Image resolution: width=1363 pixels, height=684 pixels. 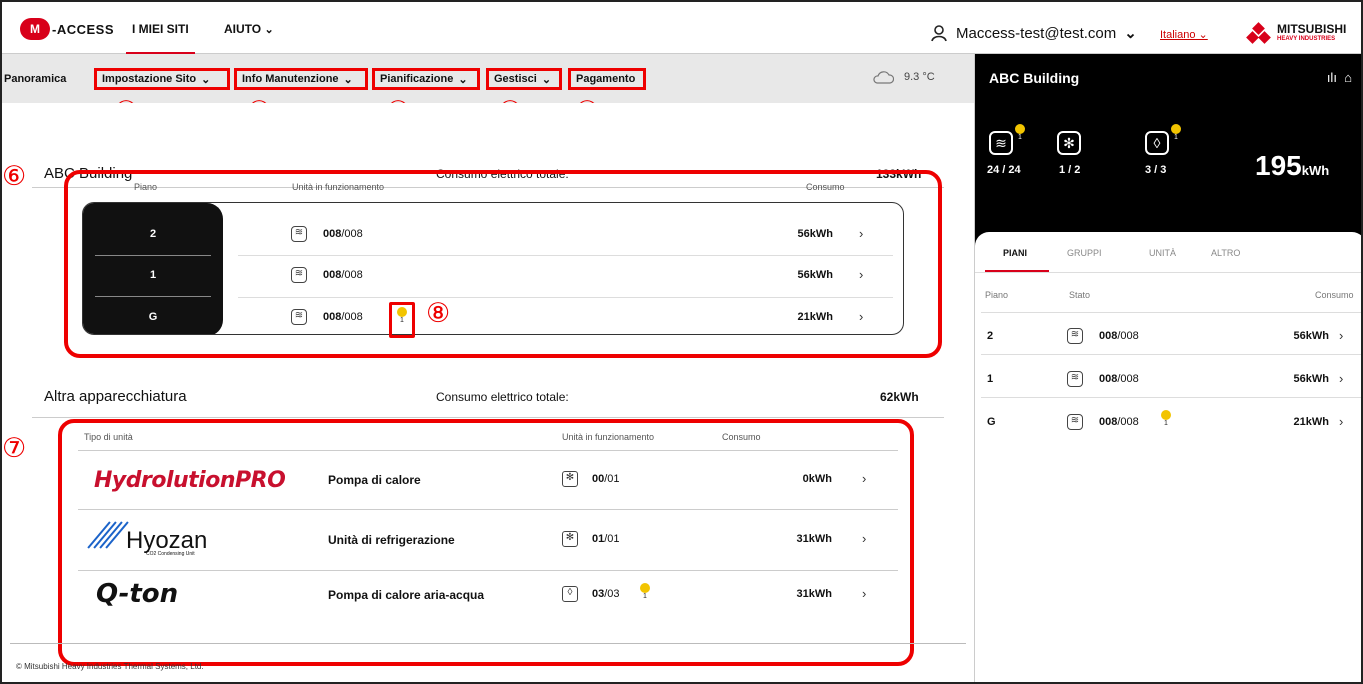 I want to click on water-drop-icon: ◊, so click(x=570, y=594).